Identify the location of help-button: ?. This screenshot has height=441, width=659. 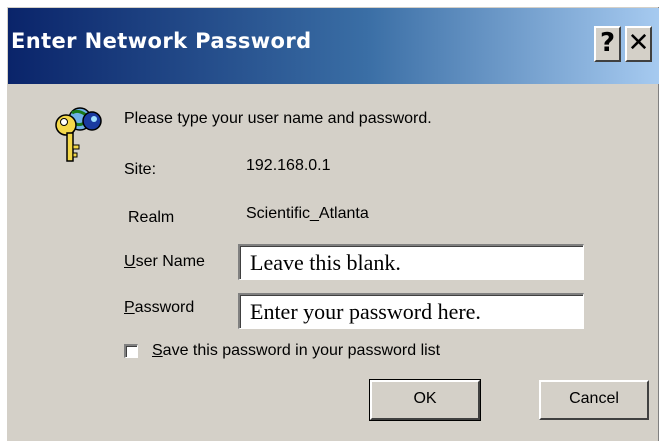
(607, 44).